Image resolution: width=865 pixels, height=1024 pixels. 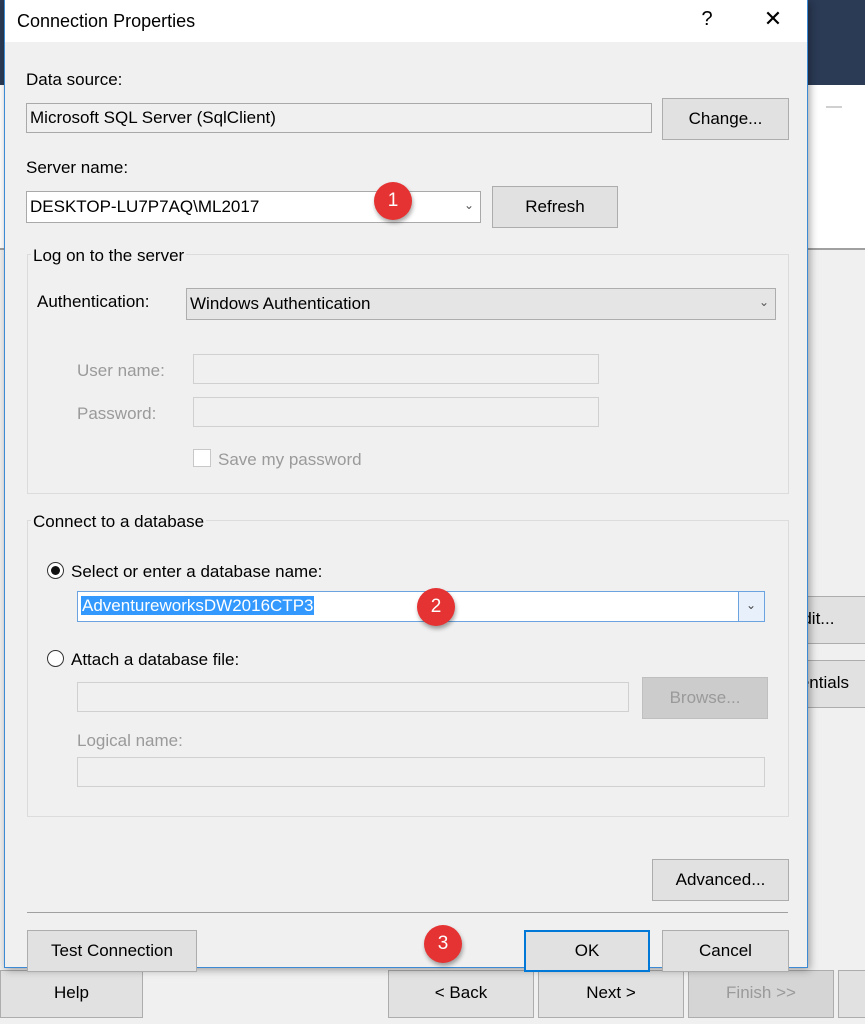 I want to click on server-name-value: DESKTOP-LU7P7AQ\ML2017, so click(x=145, y=206).